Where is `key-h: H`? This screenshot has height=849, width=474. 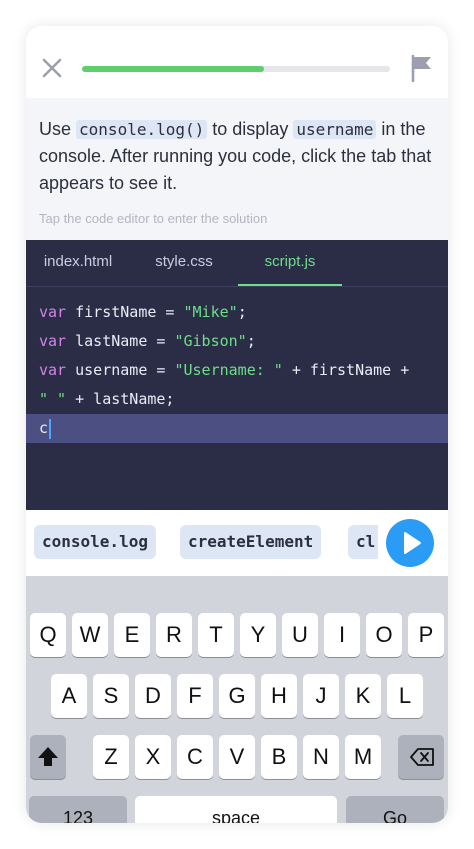 key-h: H is located at coordinates (279, 696).